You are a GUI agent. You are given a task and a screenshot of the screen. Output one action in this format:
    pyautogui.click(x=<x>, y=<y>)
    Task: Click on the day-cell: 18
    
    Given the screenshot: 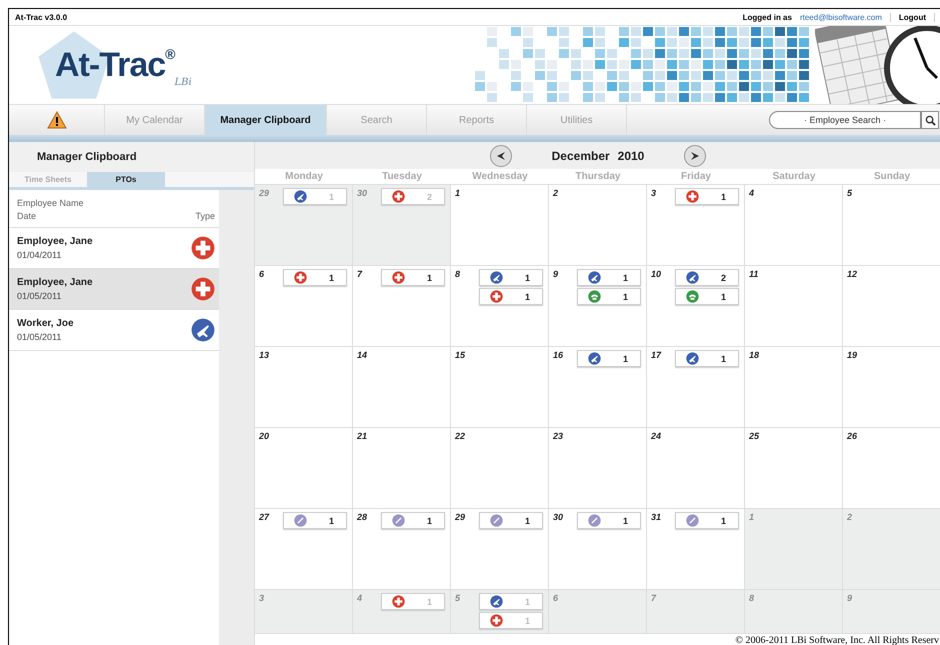 What is the action you would take?
    pyautogui.click(x=794, y=386)
    